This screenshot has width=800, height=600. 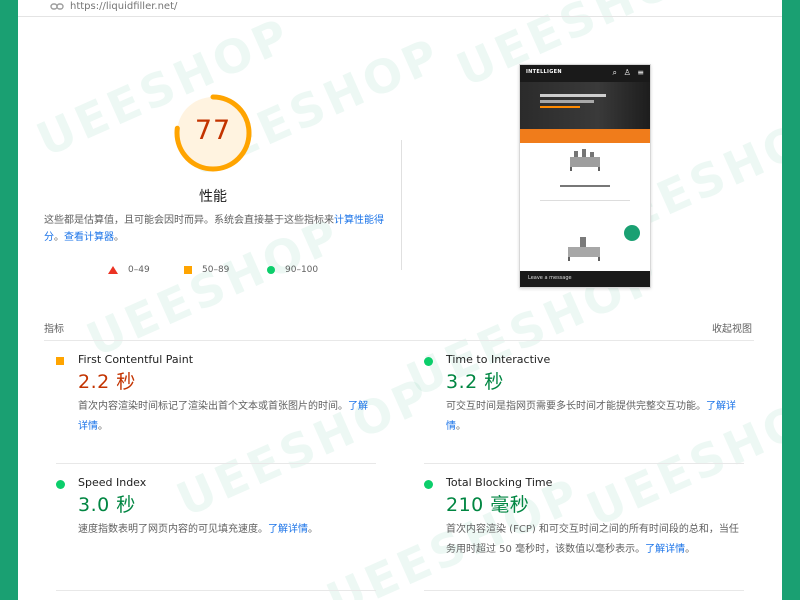 What do you see at coordinates (595, 417) in the screenshot?
I see `metric-description: 可交互时间是指网页需要多长时间才能提供完整交互功能。了解详情。` at bounding box center [595, 417].